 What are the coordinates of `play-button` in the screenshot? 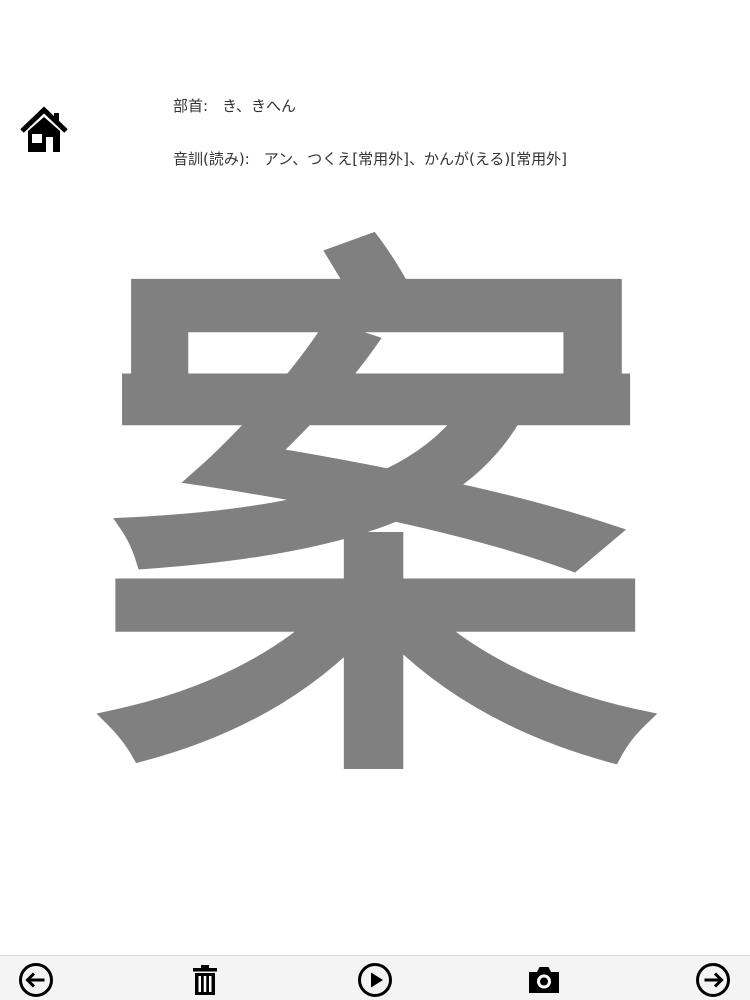 It's located at (375, 980).